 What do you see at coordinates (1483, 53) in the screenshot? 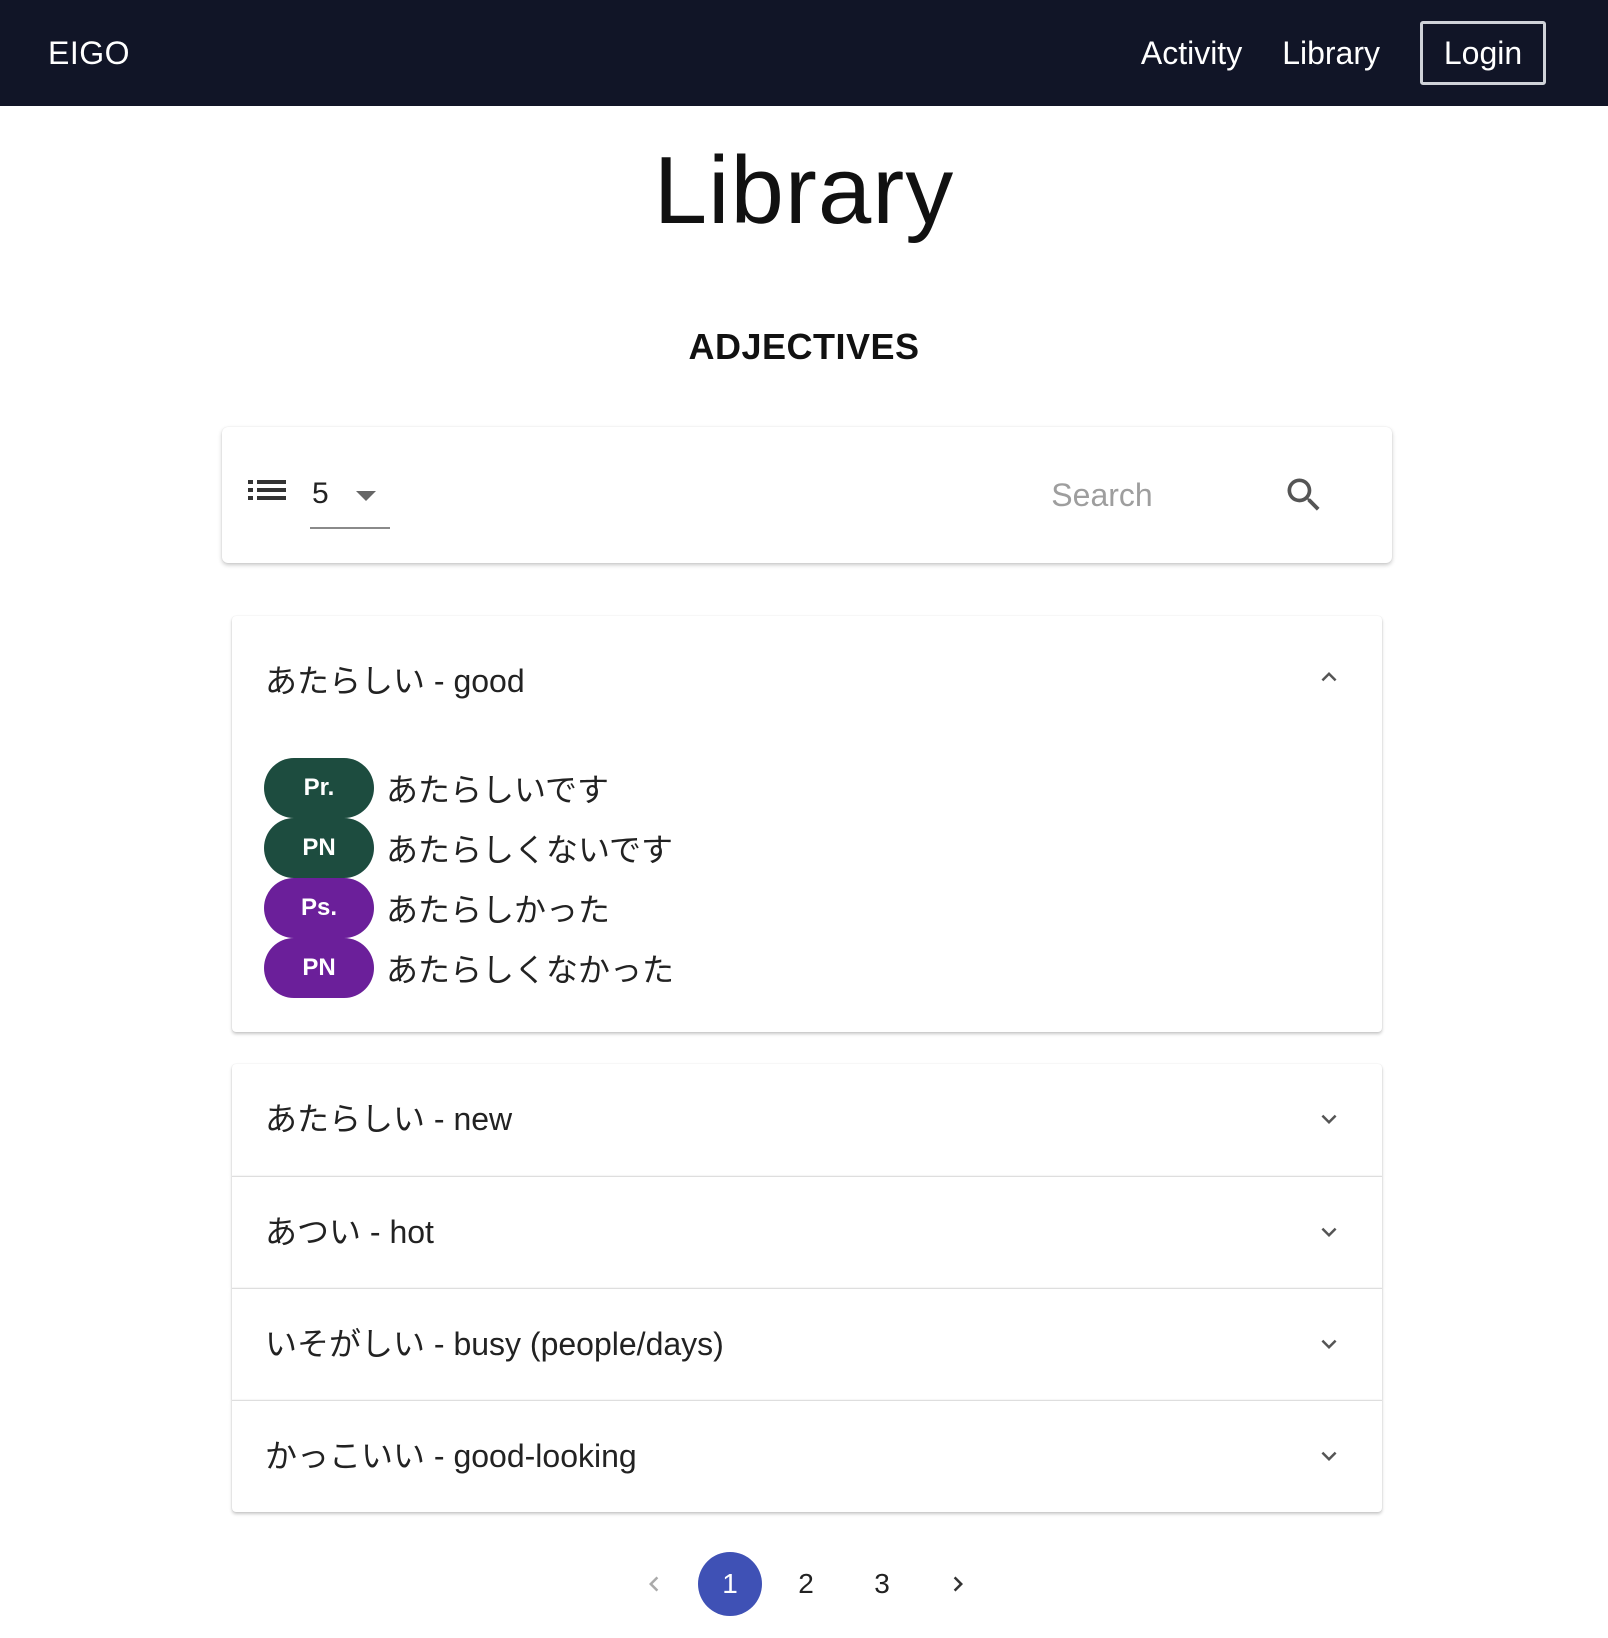
I see `login-button: Login` at bounding box center [1483, 53].